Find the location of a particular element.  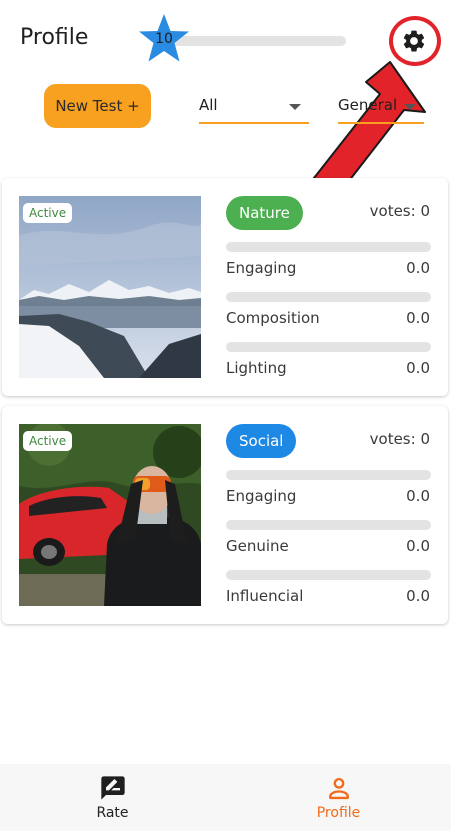

person-with-red-car-photo is located at coordinates (110, 515).